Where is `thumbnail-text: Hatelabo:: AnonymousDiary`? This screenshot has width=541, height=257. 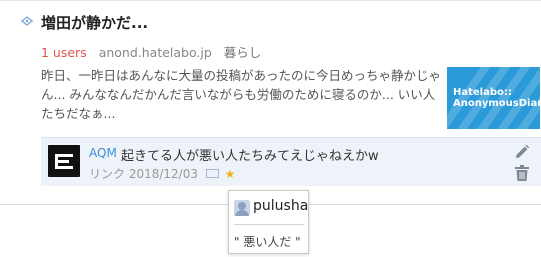
thumbnail-text: Hatelabo:: AnonymousDiary is located at coordinates (496, 98).